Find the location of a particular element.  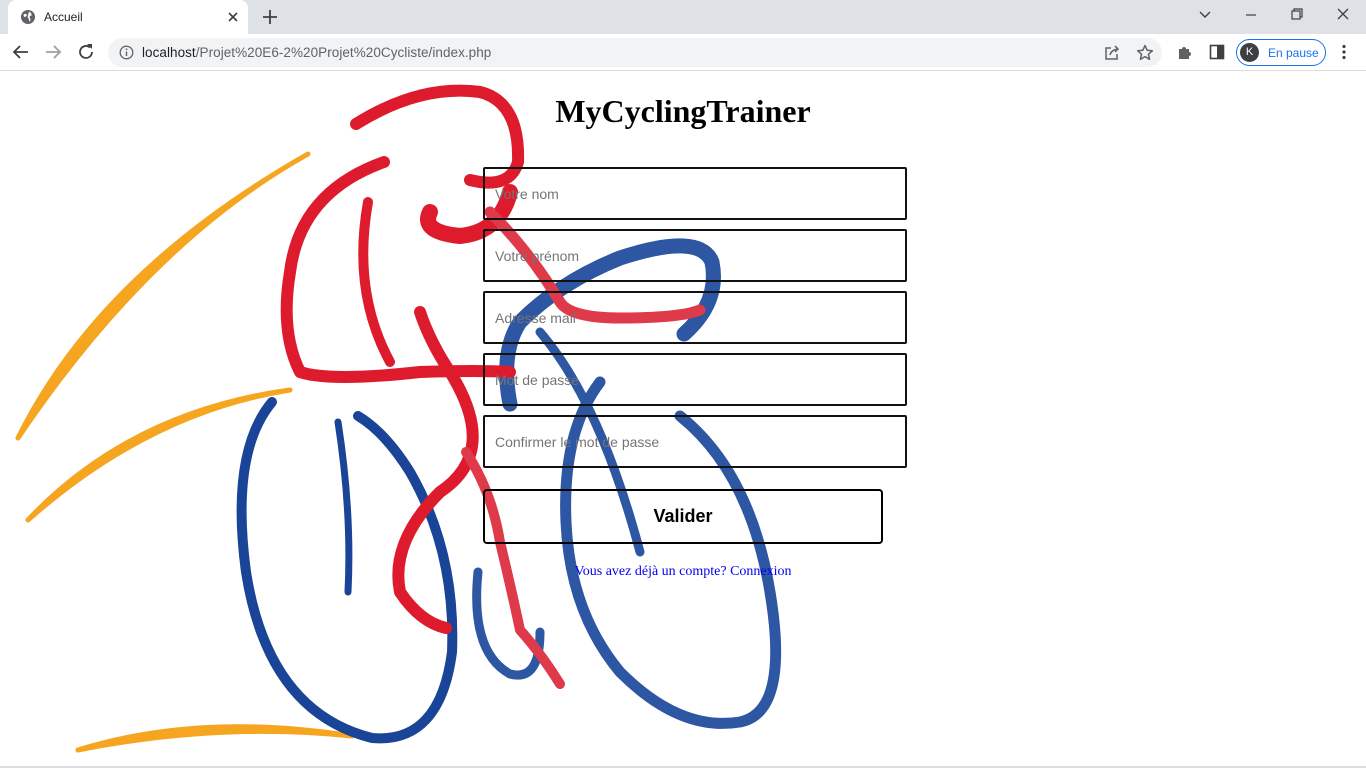

url-host: localhost is located at coordinates (169, 52).